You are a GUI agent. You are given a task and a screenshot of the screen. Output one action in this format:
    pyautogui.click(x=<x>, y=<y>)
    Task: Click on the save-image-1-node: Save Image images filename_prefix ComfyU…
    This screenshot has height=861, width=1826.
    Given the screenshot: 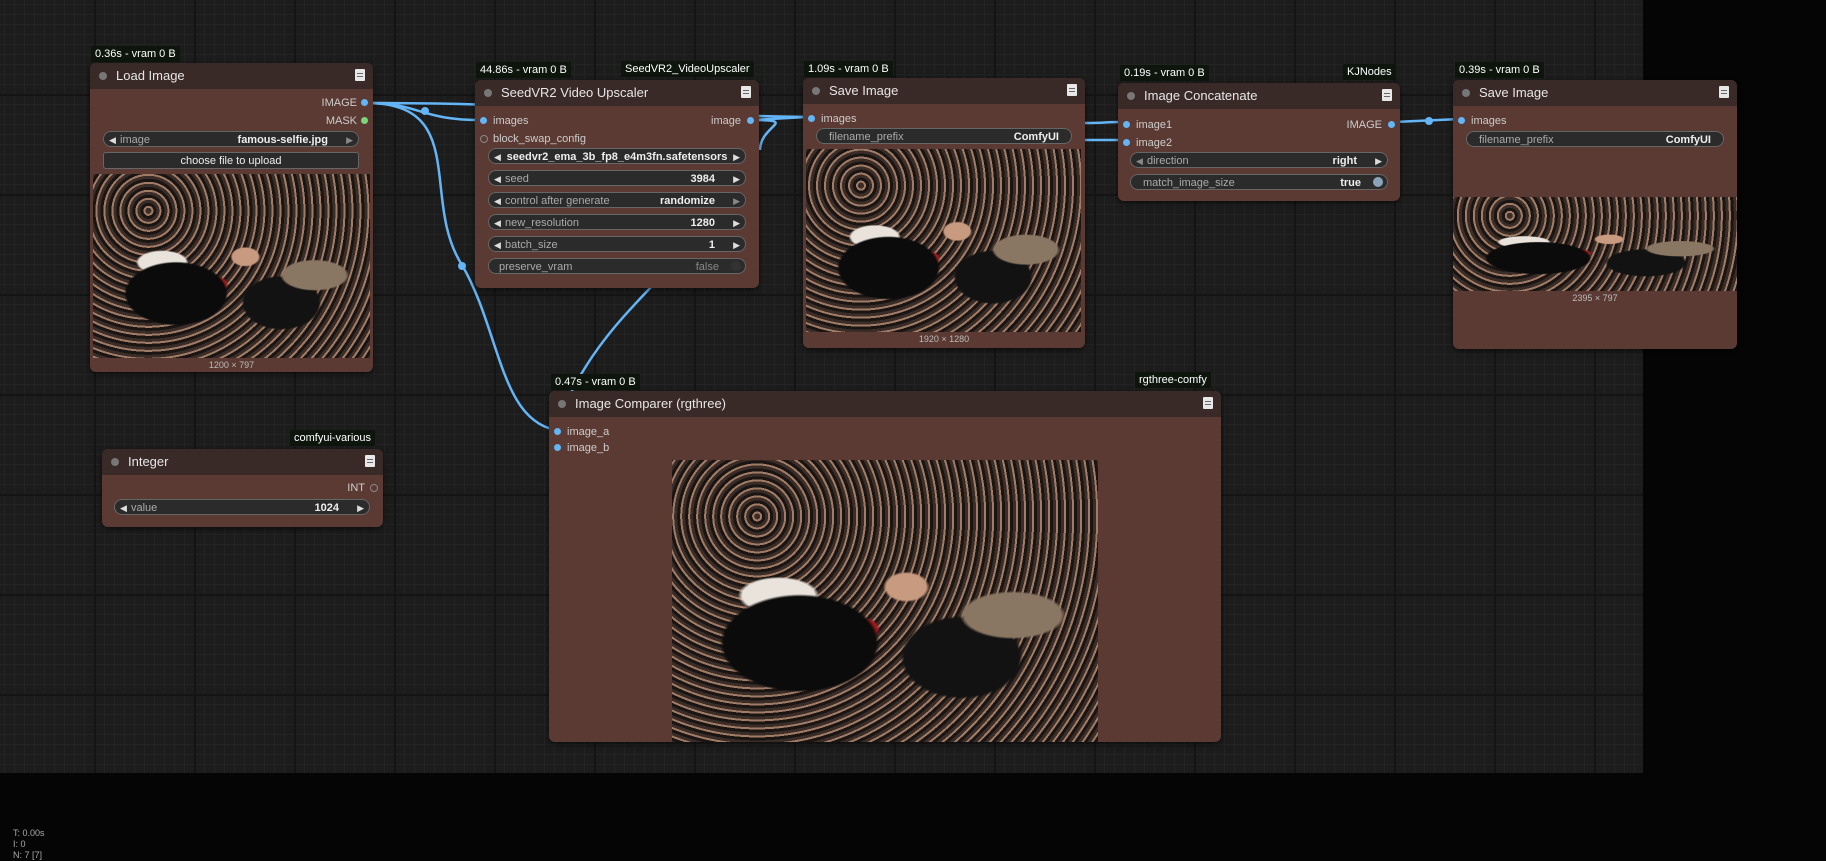 What is the action you would take?
    pyautogui.click(x=944, y=213)
    